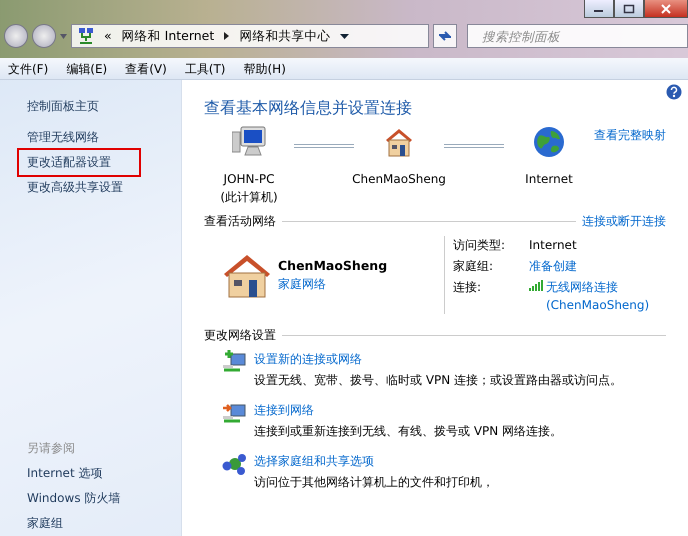 The height and width of the screenshot is (536, 688). Describe the element at coordinates (51, 448) in the screenshot. I see `sidebar-heading: 另请参阅` at that location.